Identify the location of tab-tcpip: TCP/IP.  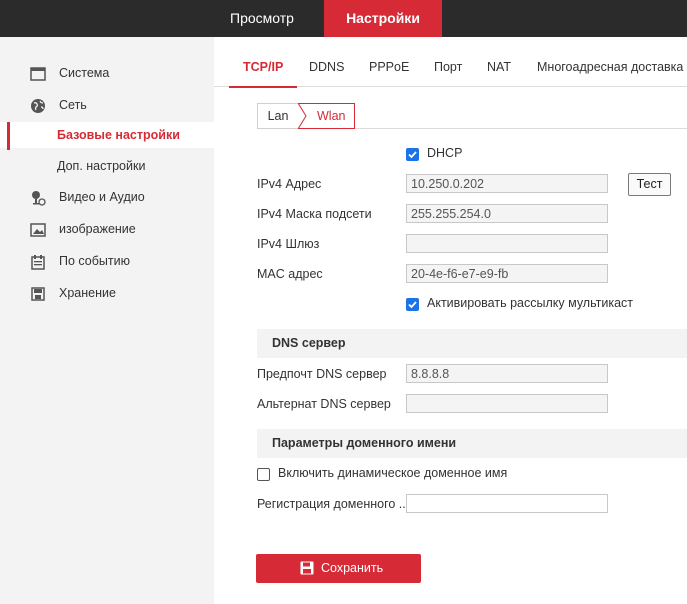
(263, 62).